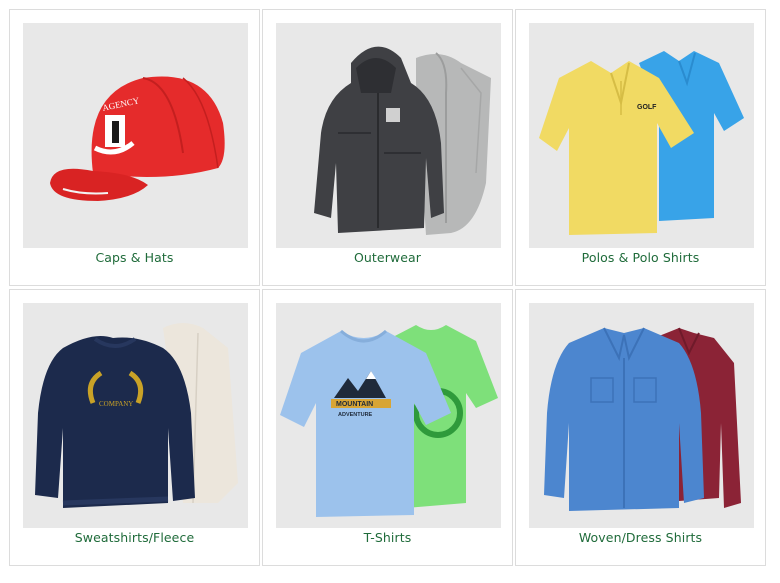 Image resolution: width=780 pixels, height=583 pixels. What do you see at coordinates (640, 537) in the screenshot?
I see `category-label: Woven/Dress Shirts` at bounding box center [640, 537].